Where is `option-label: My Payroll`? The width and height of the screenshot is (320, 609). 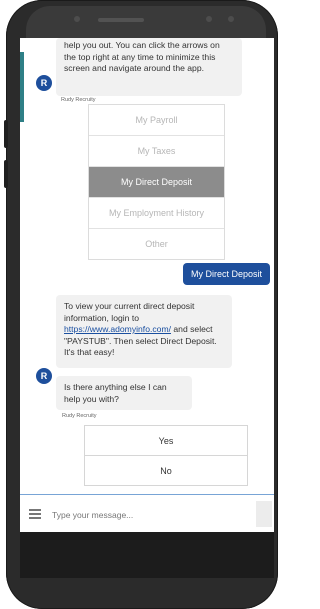 option-label: My Payroll is located at coordinates (156, 120).